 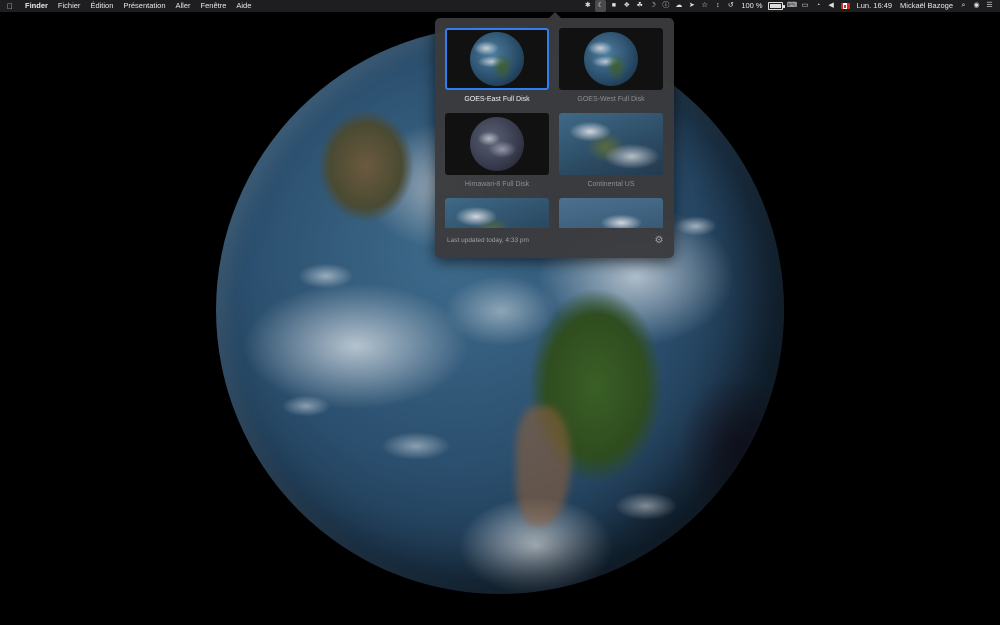 What do you see at coordinates (659, 241) in the screenshot?
I see `gear-icon: ⚙` at bounding box center [659, 241].